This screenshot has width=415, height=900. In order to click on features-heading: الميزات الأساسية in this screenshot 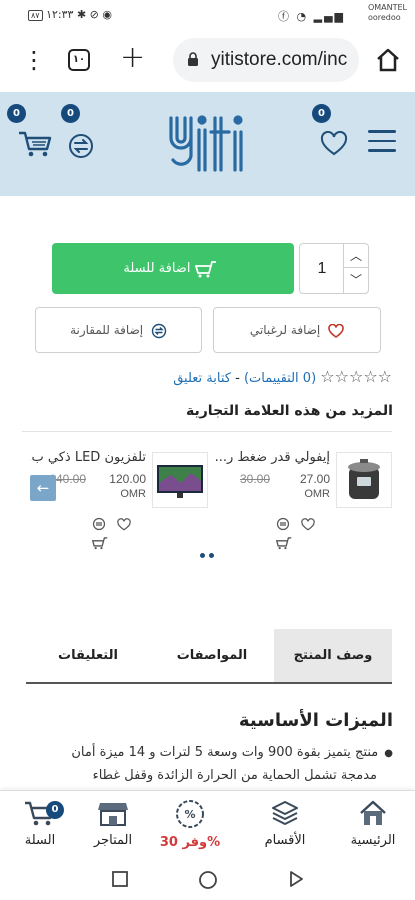, I will do `click(315, 720)`.